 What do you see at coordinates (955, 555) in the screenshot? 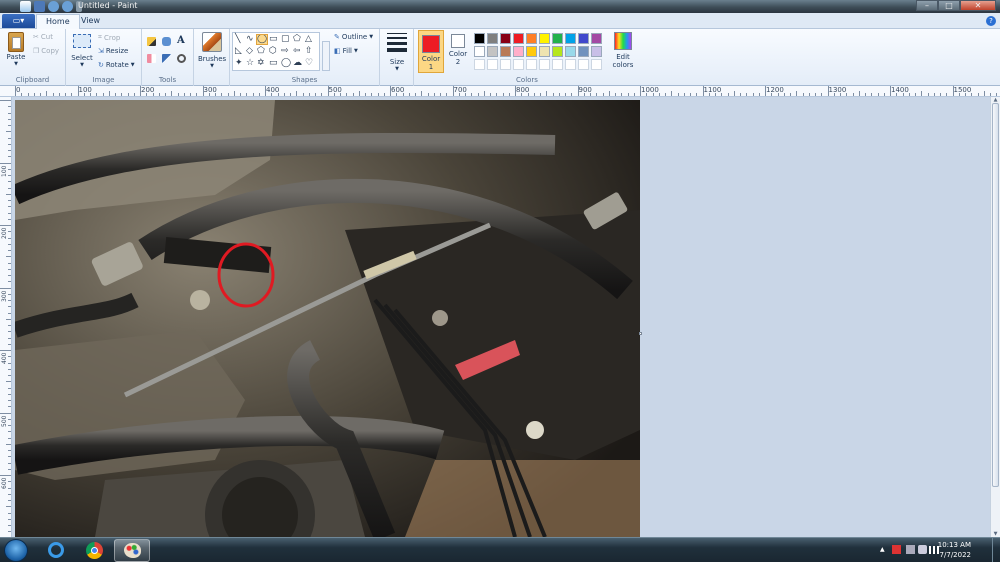
I see `clock-date: 7/7/2022` at bounding box center [955, 555].